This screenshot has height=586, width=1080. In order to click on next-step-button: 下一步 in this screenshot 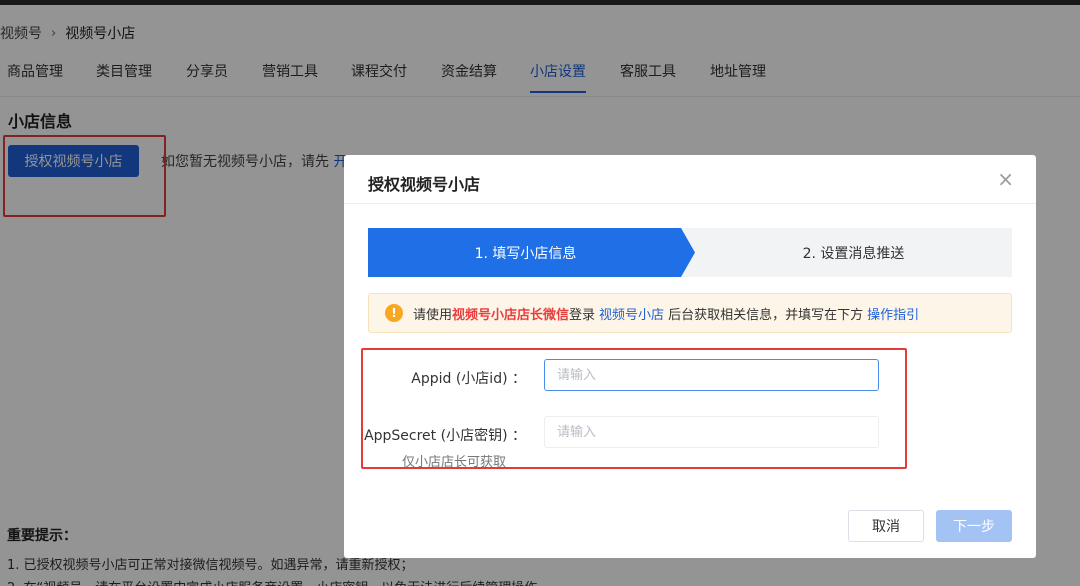, I will do `click(974, 526)`.